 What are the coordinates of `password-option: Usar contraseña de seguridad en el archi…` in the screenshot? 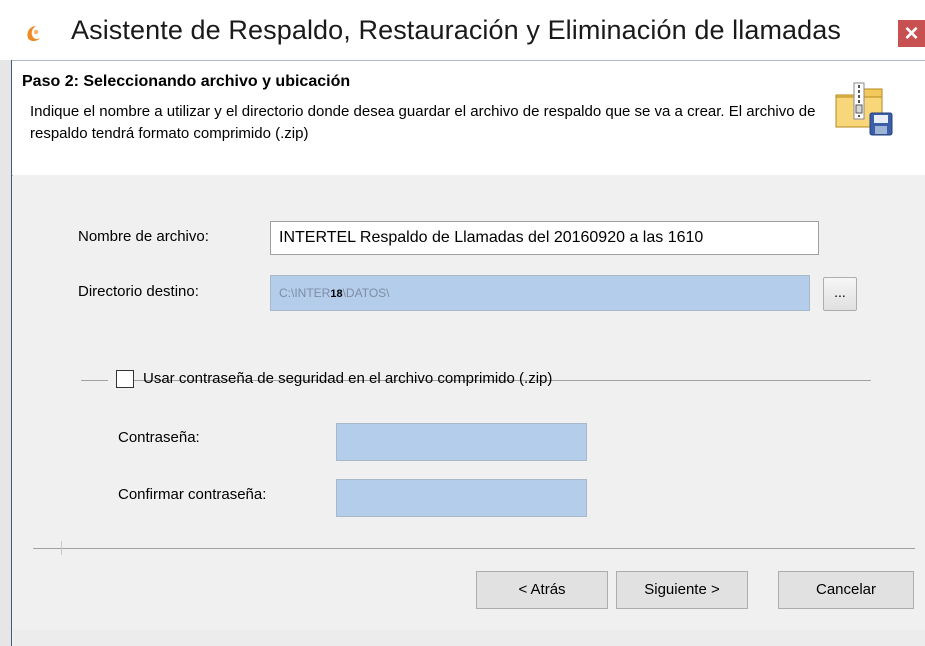 It's located at (330, 380).